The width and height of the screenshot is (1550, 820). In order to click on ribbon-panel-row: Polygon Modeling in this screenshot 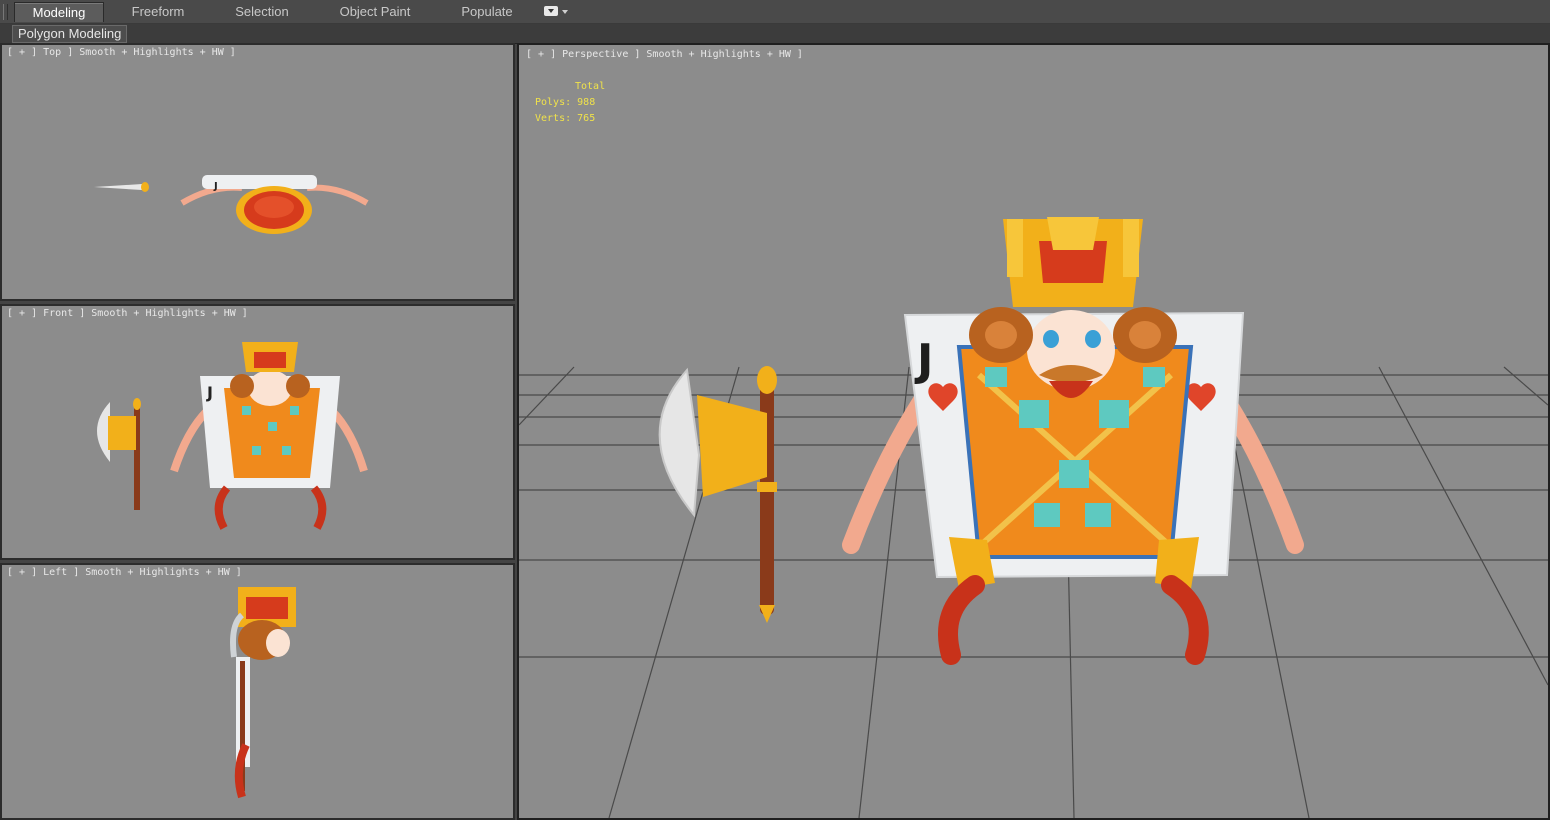, I will do `click(775, 34)`.